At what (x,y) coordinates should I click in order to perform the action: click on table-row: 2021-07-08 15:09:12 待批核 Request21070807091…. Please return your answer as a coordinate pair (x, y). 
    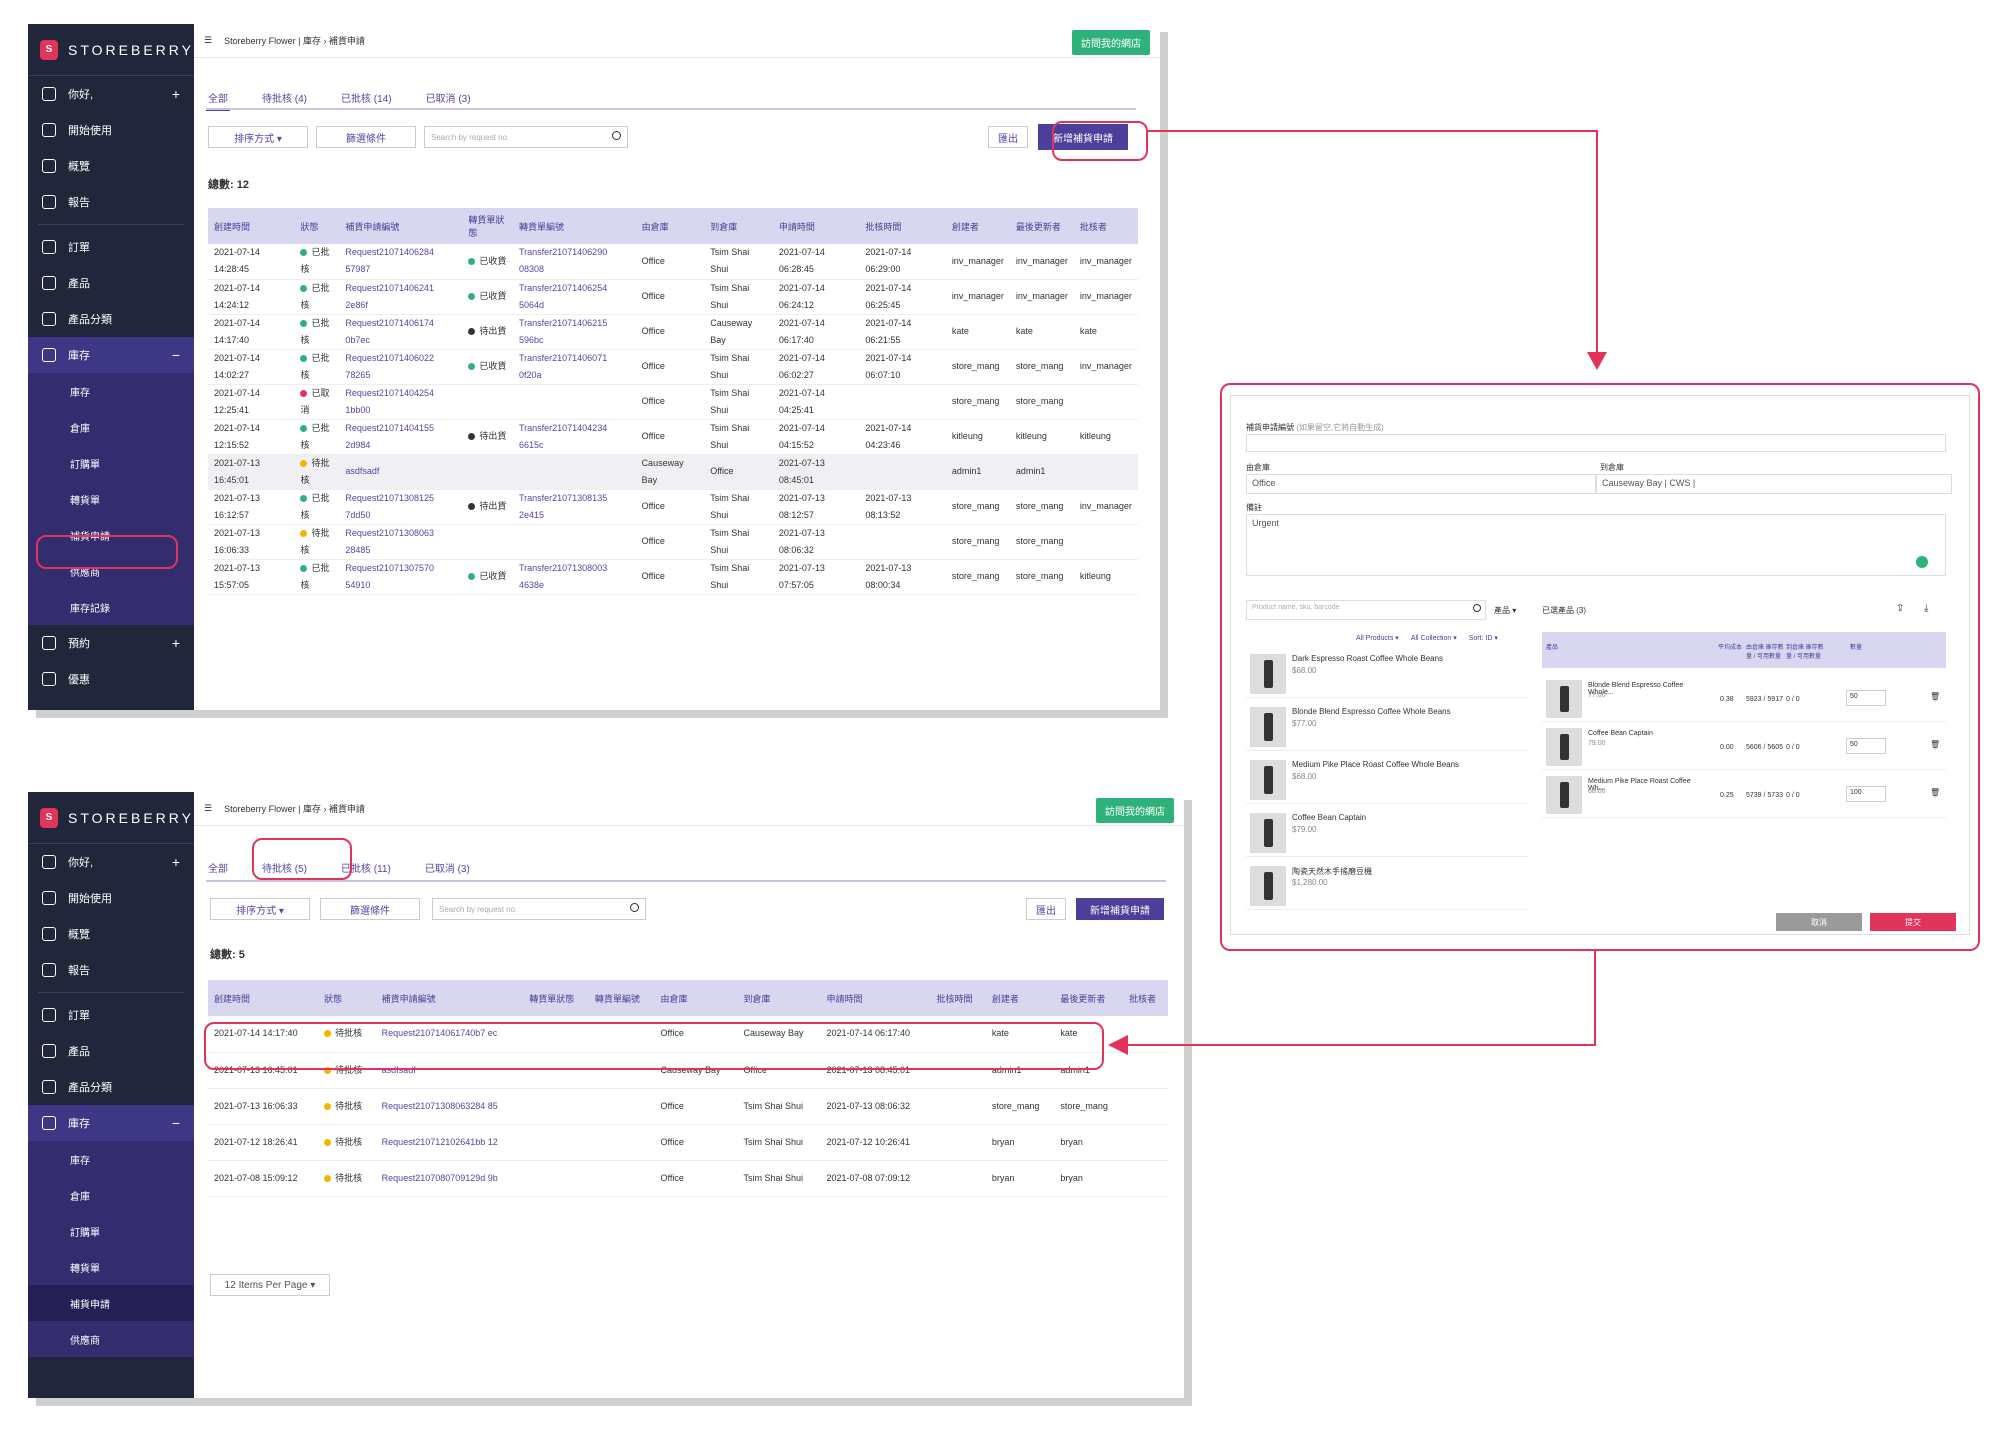
    Looking at the image, I should click on (688, 1178).